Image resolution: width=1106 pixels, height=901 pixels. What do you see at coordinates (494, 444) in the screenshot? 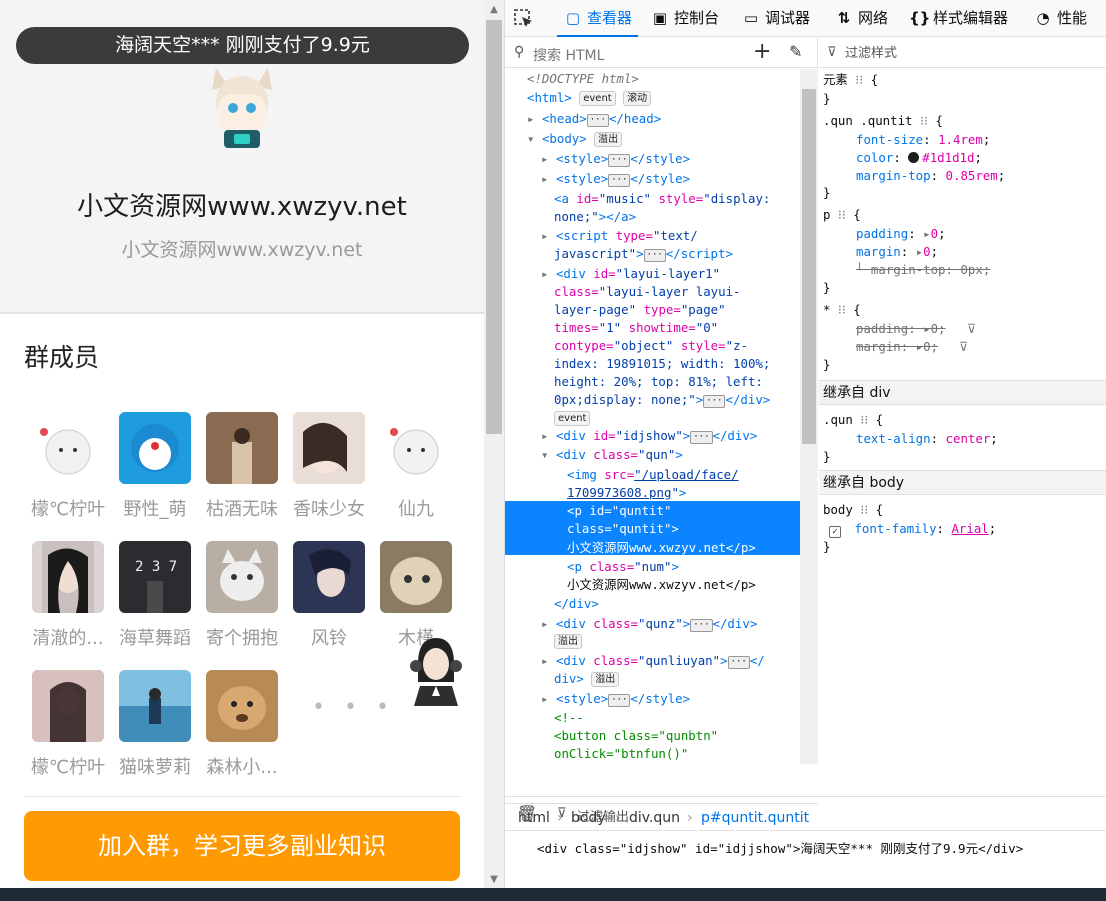
I see `page-scrollbar: ▲ ▼` at bounding box center [494, 444].